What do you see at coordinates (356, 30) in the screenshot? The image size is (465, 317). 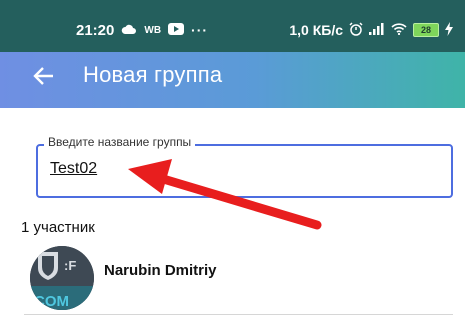 I see `alarm-icon` at bounding box center [356, 30].